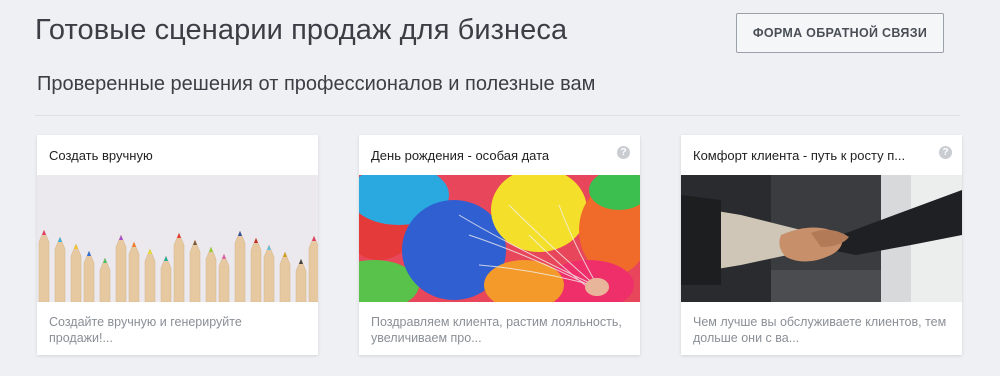 The height and width of the screenshot is (376, 1000). Describe the element at coordinates (499, 238) in the screenshot. I see `balloons-image` at that location.